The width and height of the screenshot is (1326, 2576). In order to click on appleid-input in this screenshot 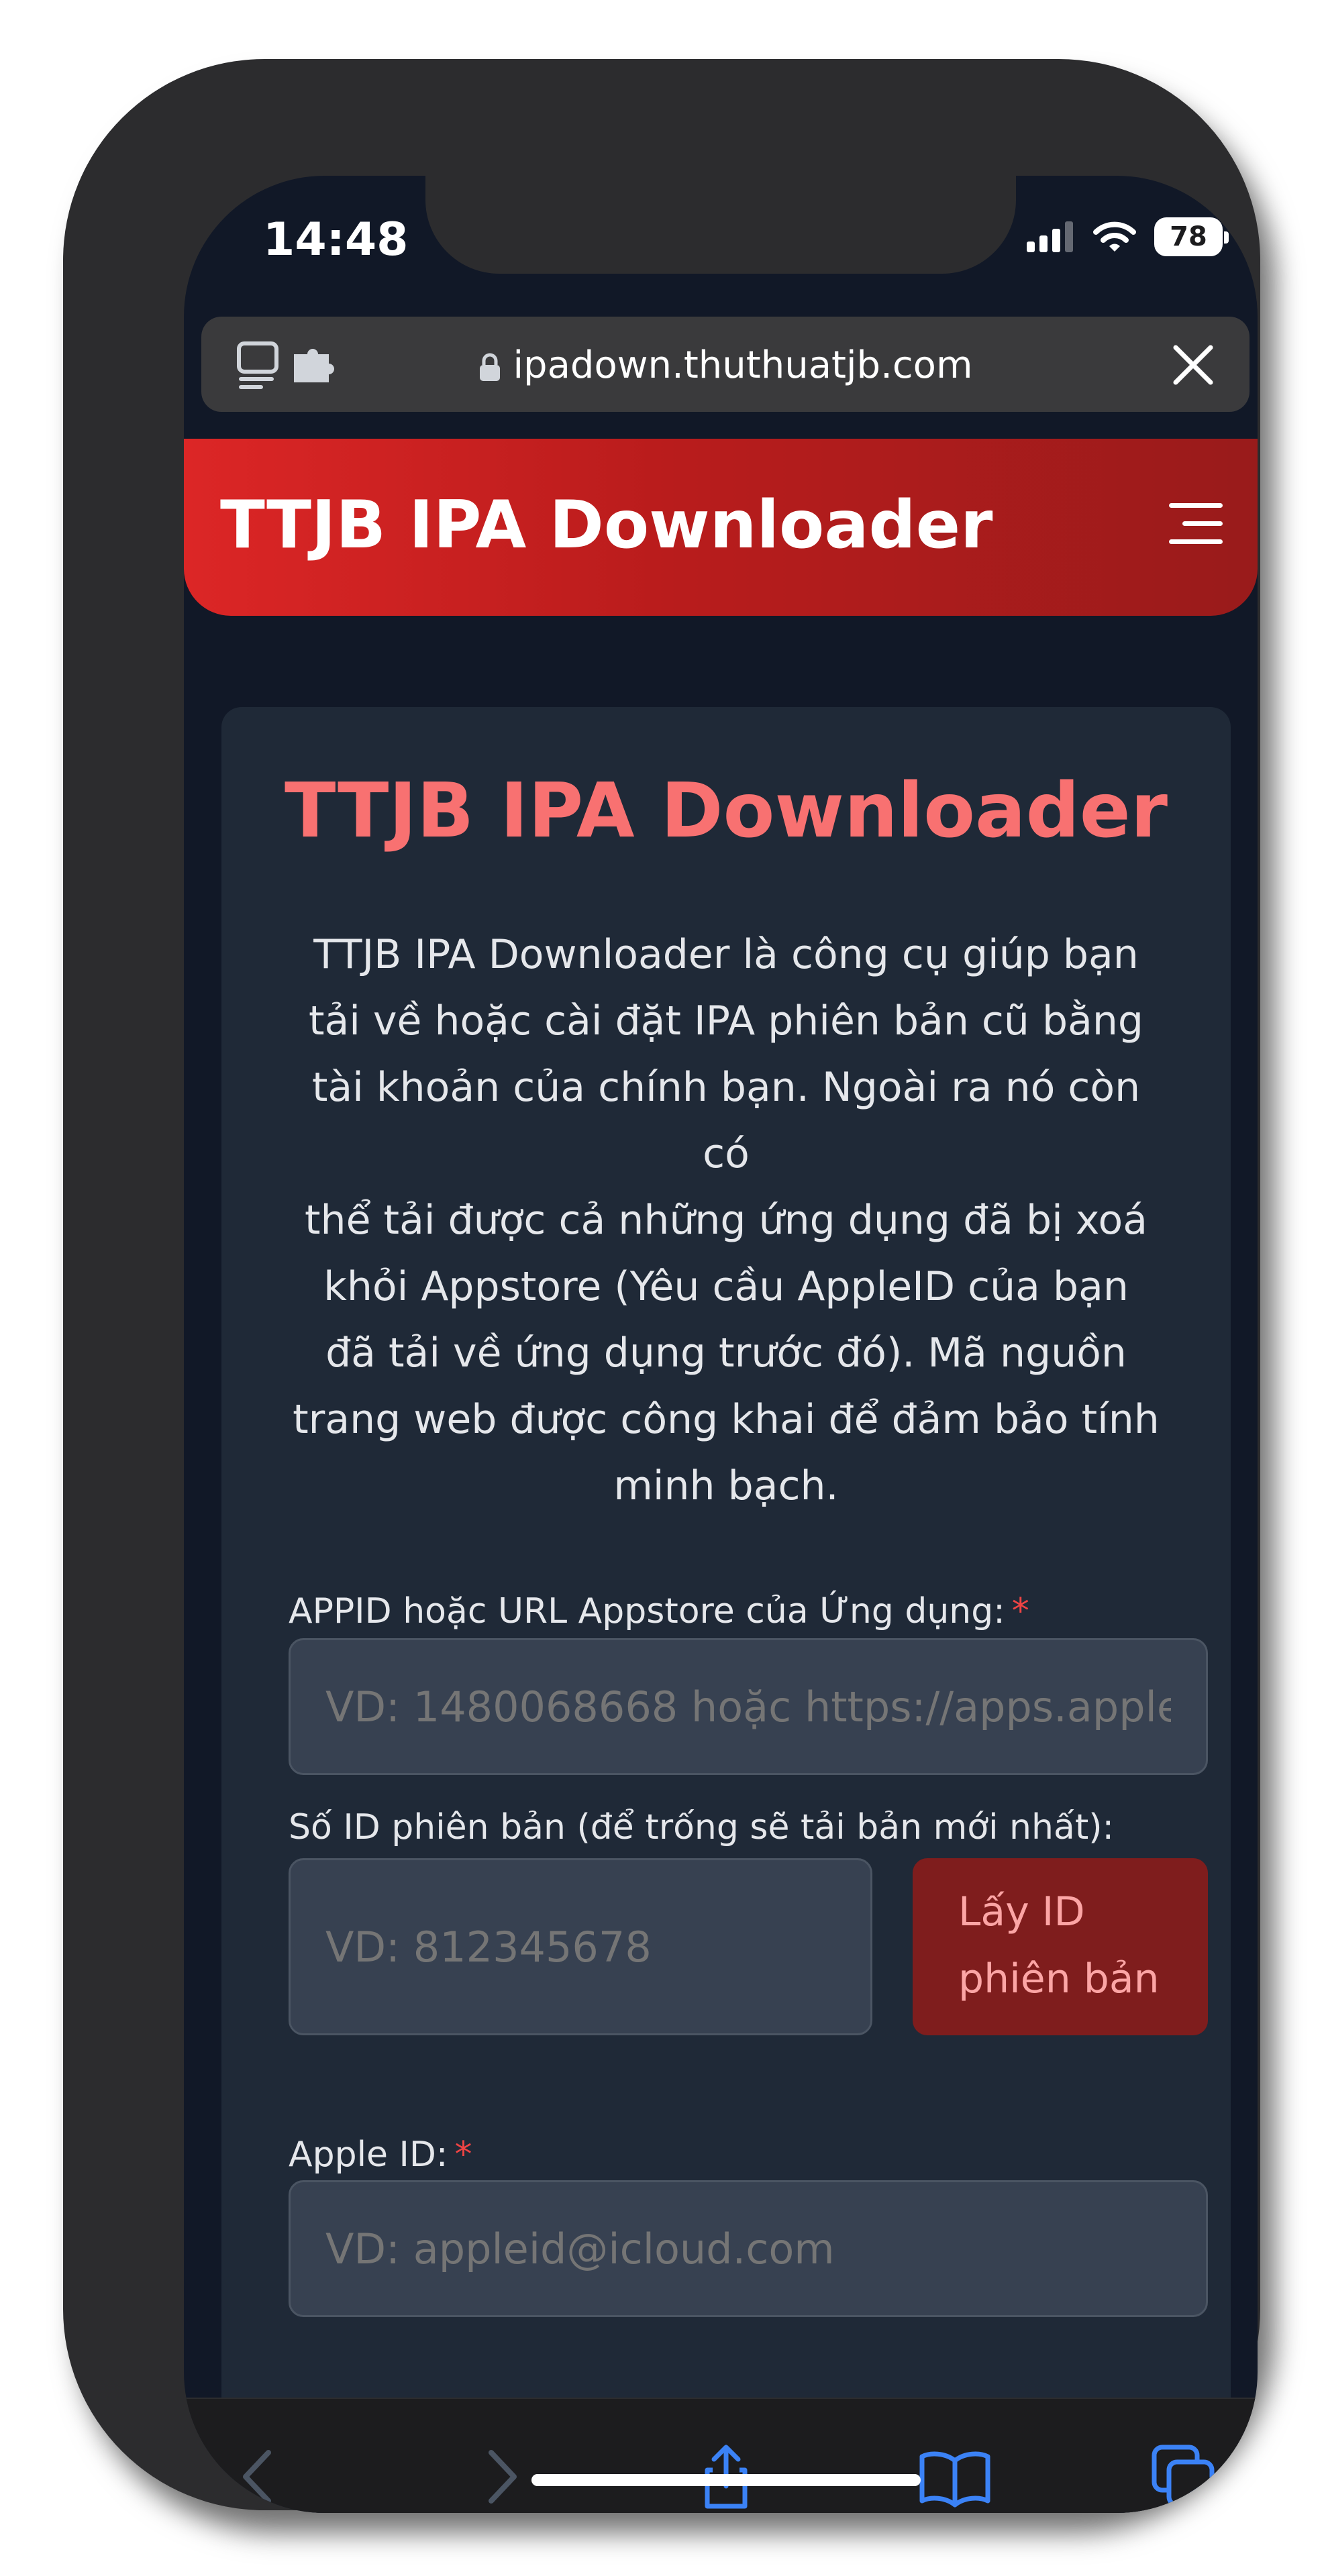, I will do `click(748, 2248)`.